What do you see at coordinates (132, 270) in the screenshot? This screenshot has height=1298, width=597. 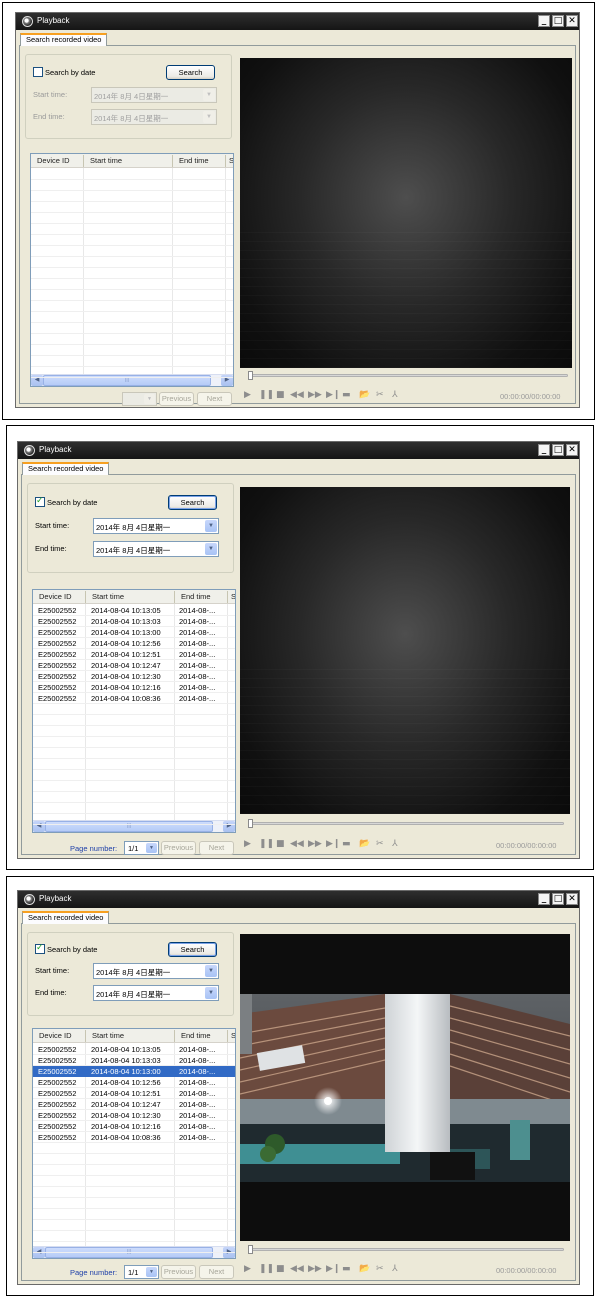 I see `record-list: Device ID Start time End time S ◀ ||| ▶` at bounding box center [132, 270].